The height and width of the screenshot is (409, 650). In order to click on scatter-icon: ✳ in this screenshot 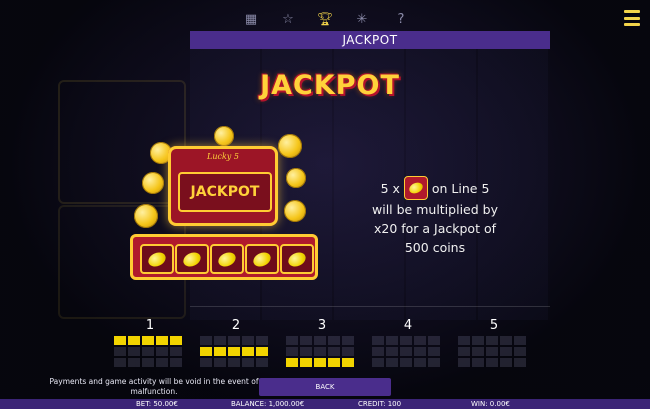, I will do `click(362, 19)`.